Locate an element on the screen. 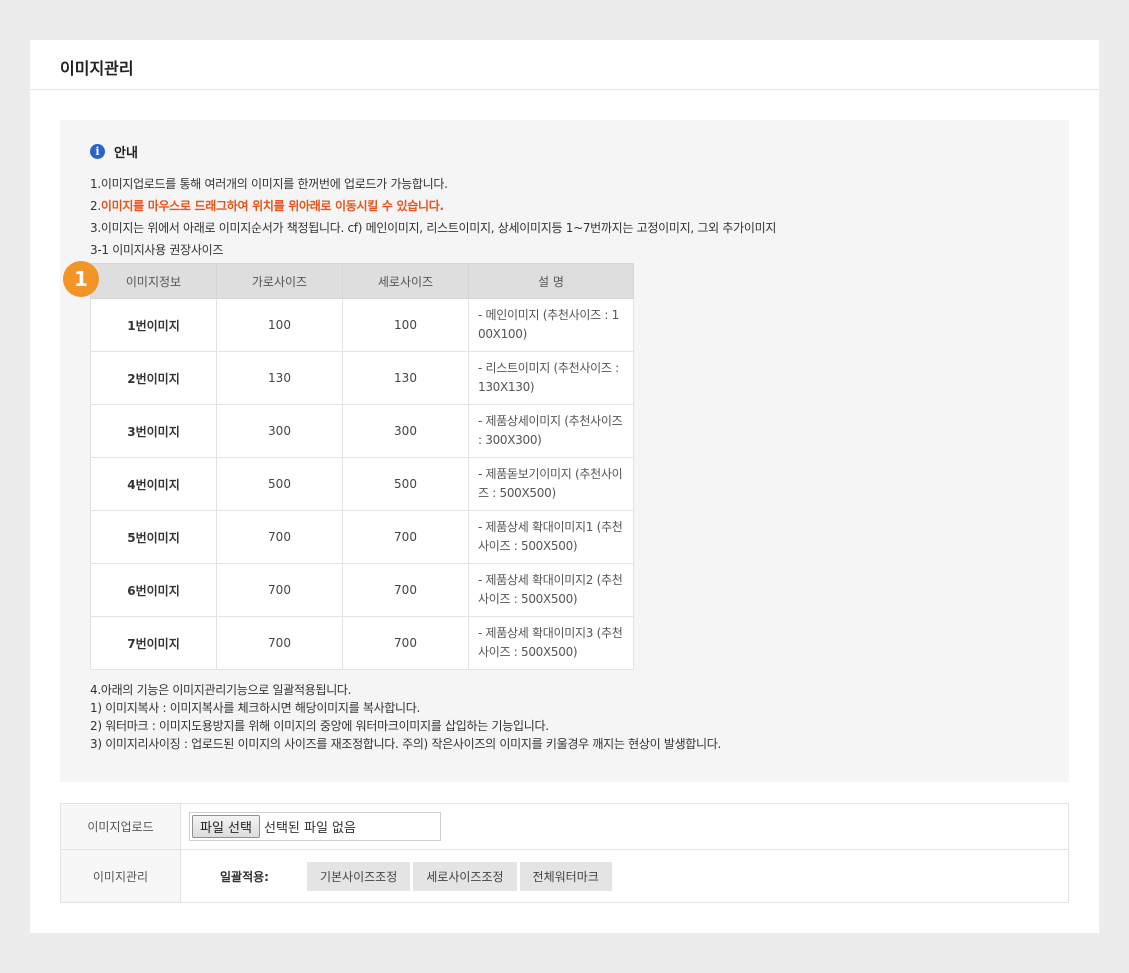 Image resolution: width=1129 pixels, height=973 pixels. table-header-row: 이미지정보 가로사이즈 세로사이즈 설 명 is located at coordinates (362, 281).